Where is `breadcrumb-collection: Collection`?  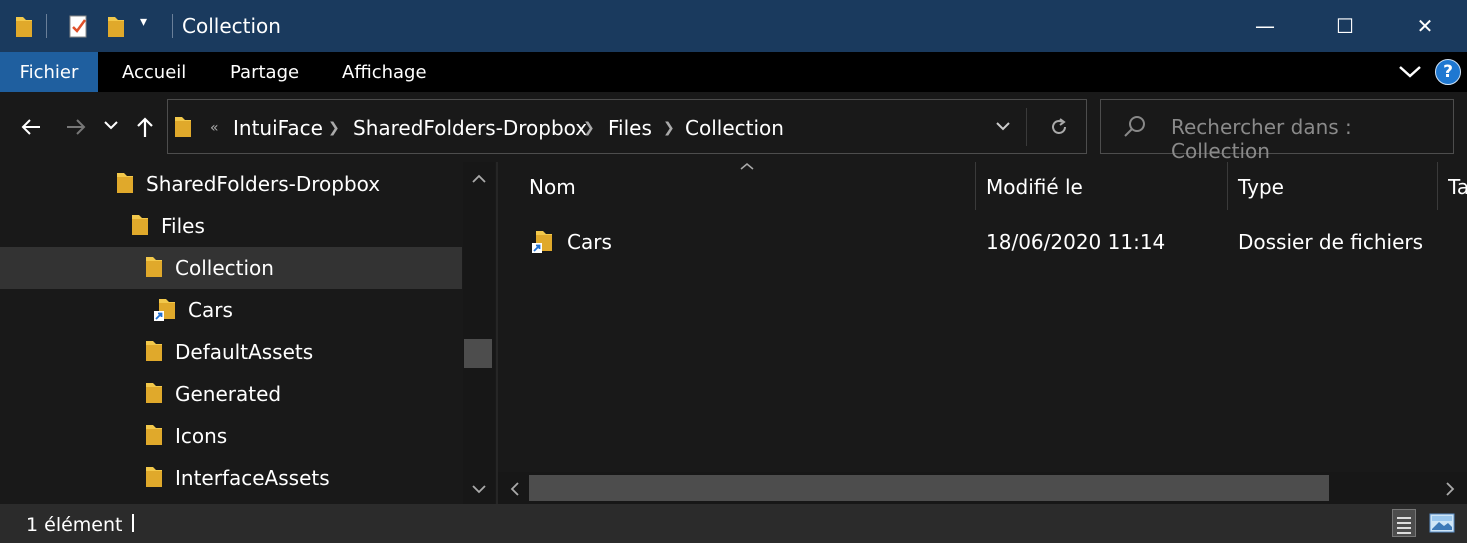 breadcrumb-collection: Collection is located at coordinates (734, 127).